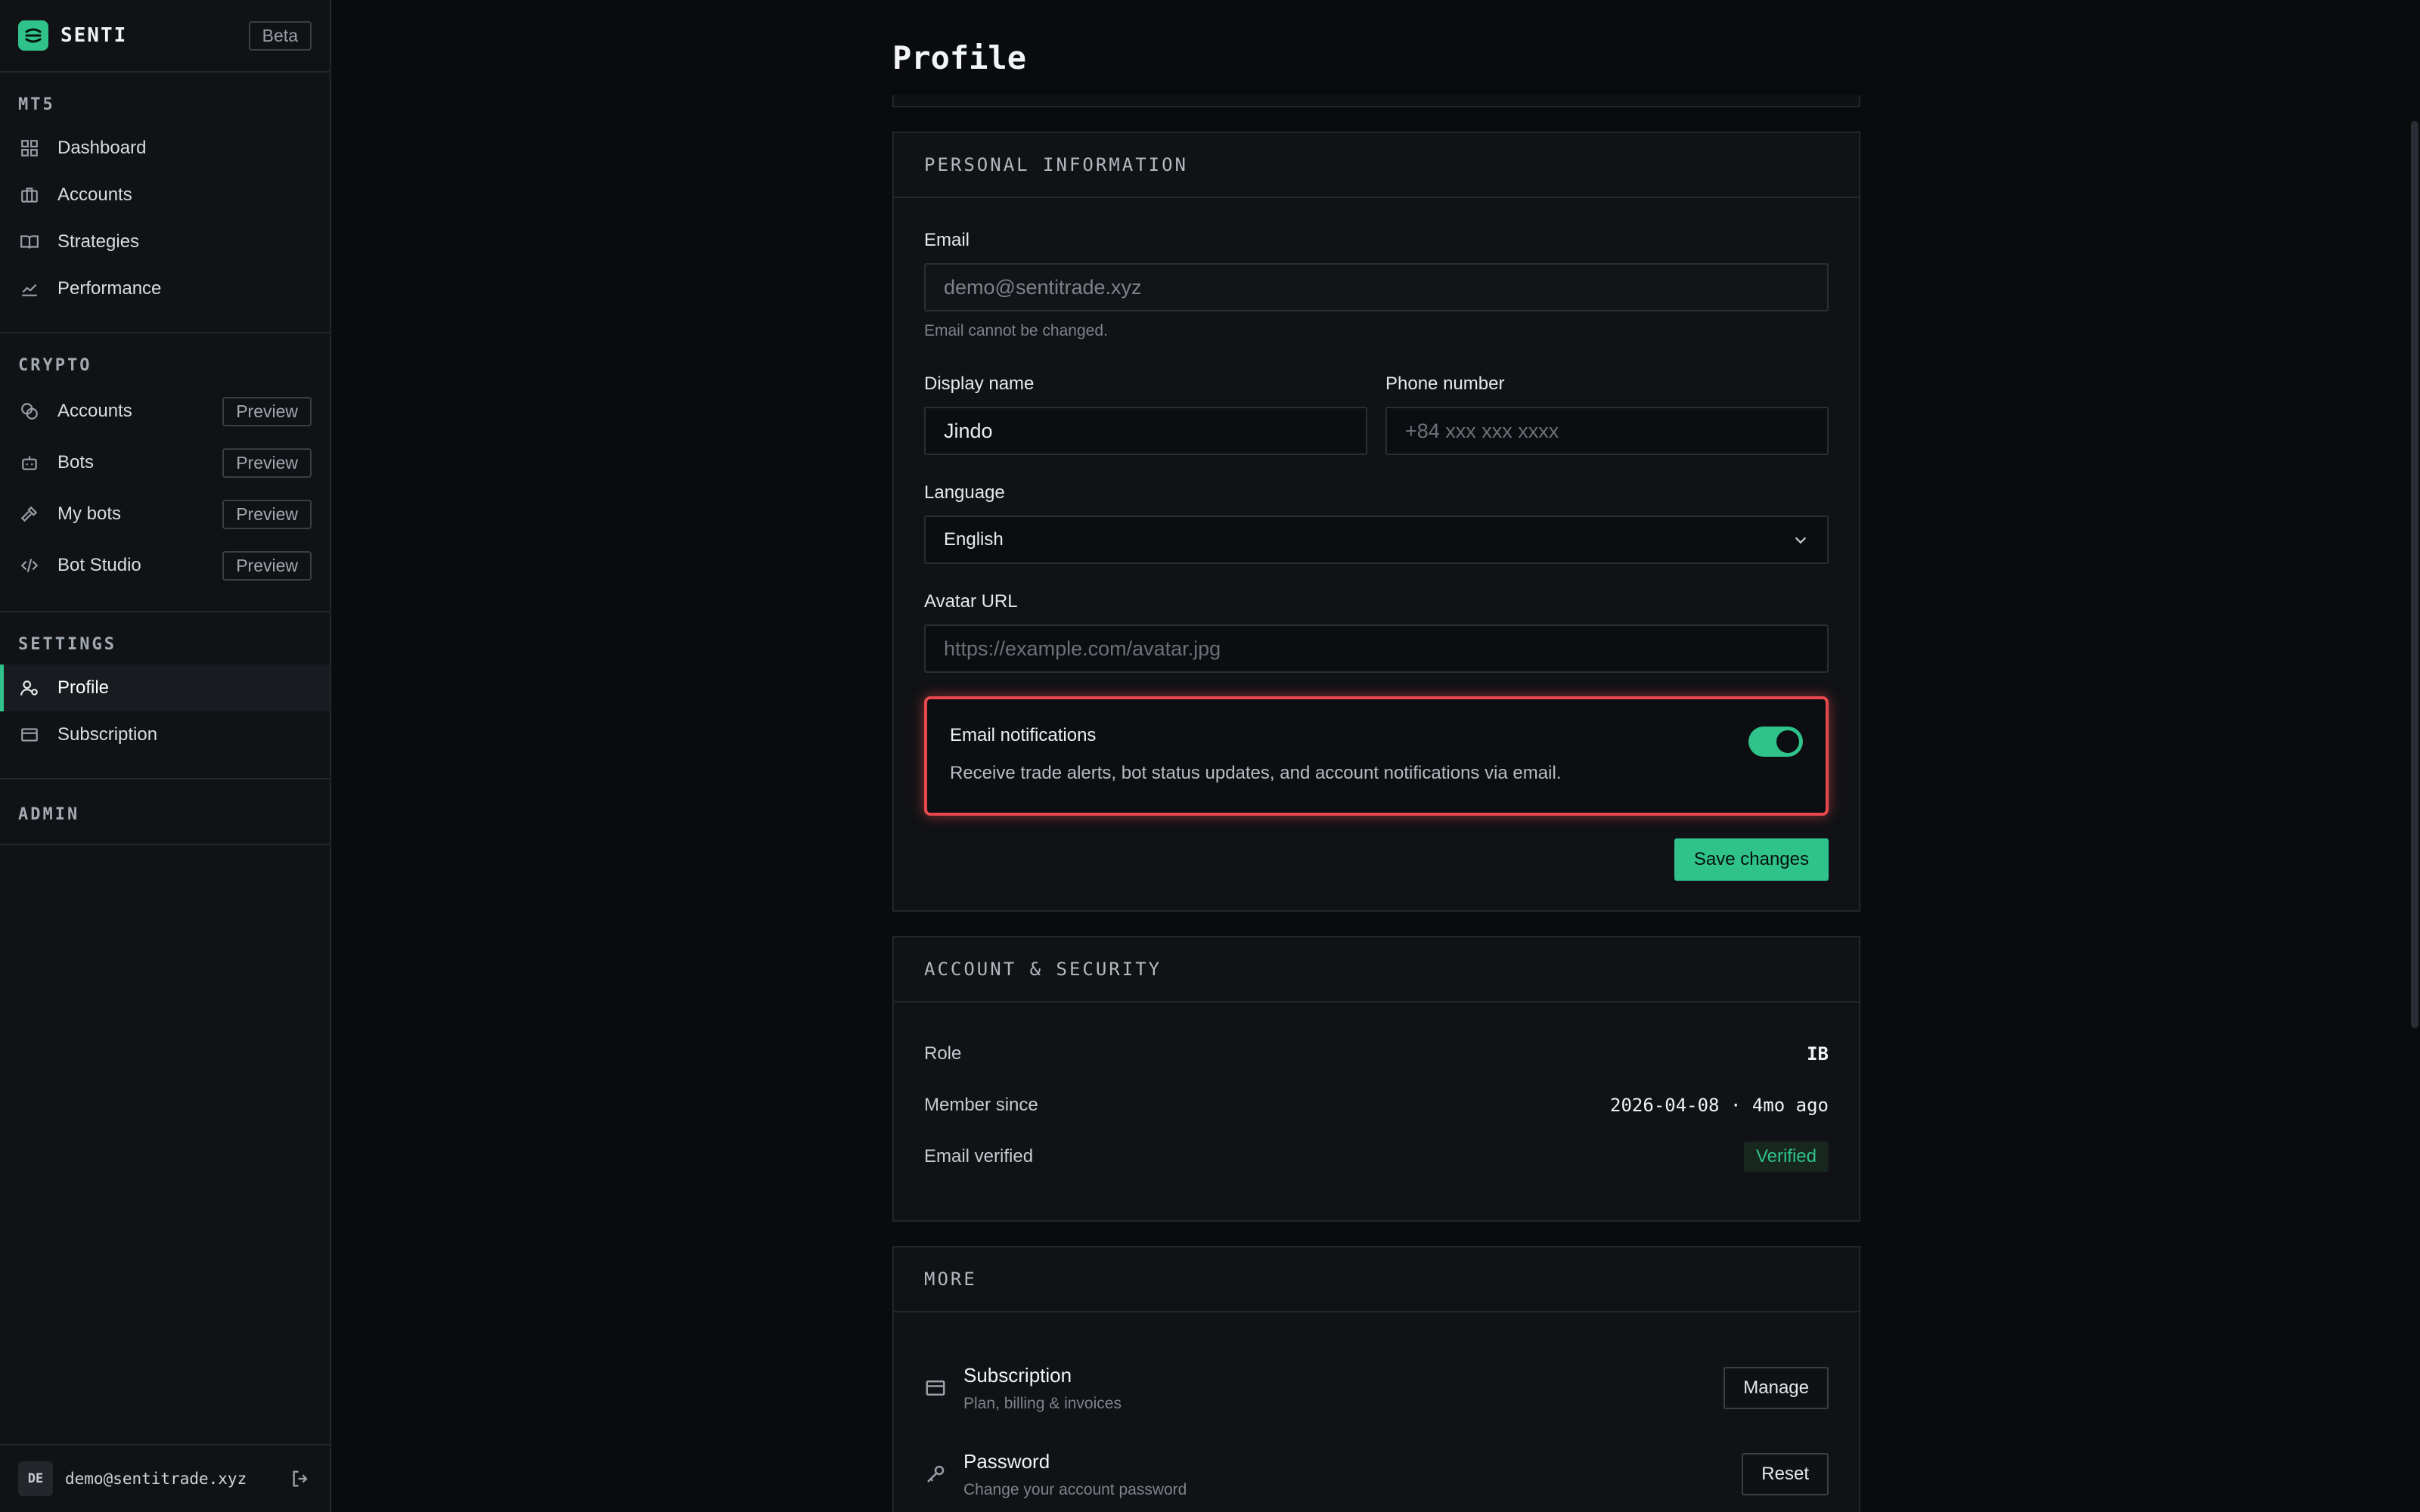 This screenshot has width=2420, height=1512. Describe the element at coordinates (1017, 1375) in the screenshot. I see `subscription-title: Subscription` at that location.